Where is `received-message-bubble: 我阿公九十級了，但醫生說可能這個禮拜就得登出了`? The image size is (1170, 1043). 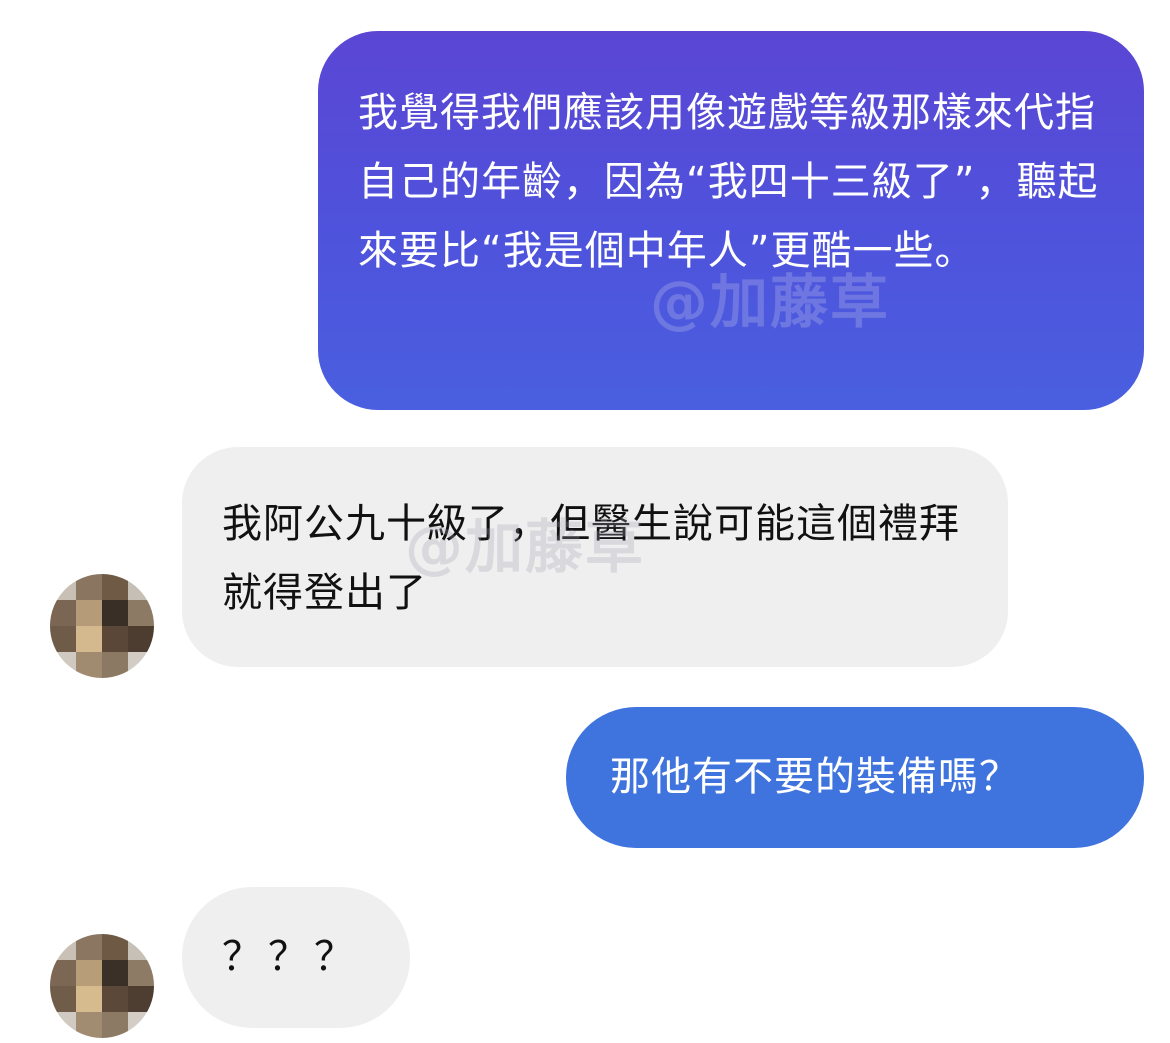 received-message-bubble: 我阿公九十級了，但醫生說可能這個禮拜就得登出了 is located at coordinates (595, 557).